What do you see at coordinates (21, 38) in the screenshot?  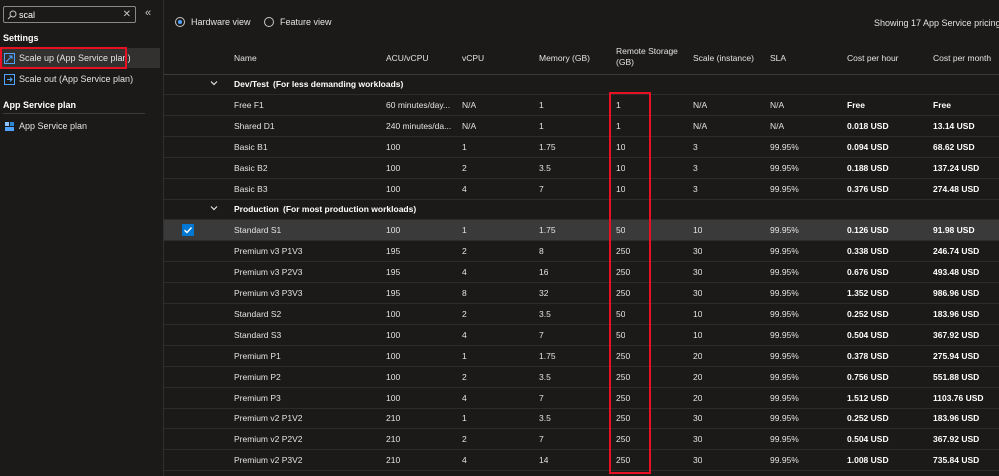 I see `section-heading-settings: Settings` at bounding box center [21, 38].